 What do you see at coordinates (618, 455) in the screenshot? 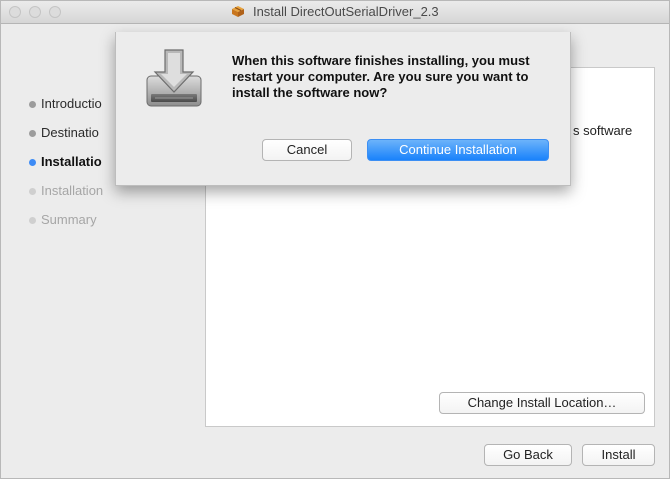
I see `install-button: Install` at bounding box center [618, 455].